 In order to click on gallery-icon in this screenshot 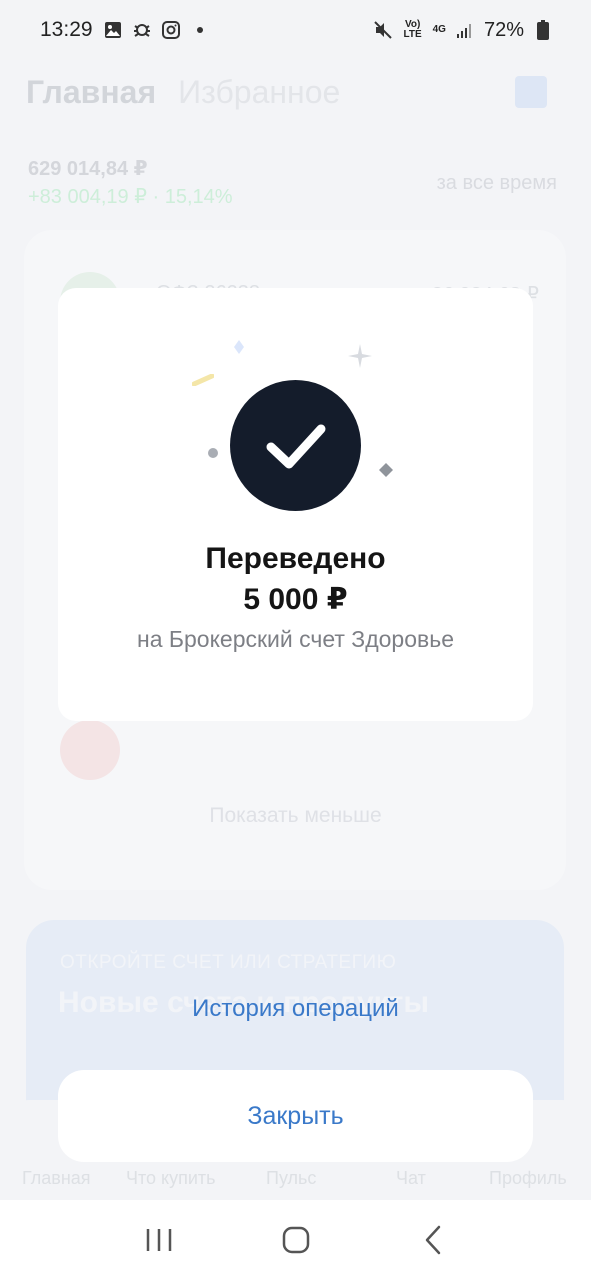, I will do `click(113, 30)`.